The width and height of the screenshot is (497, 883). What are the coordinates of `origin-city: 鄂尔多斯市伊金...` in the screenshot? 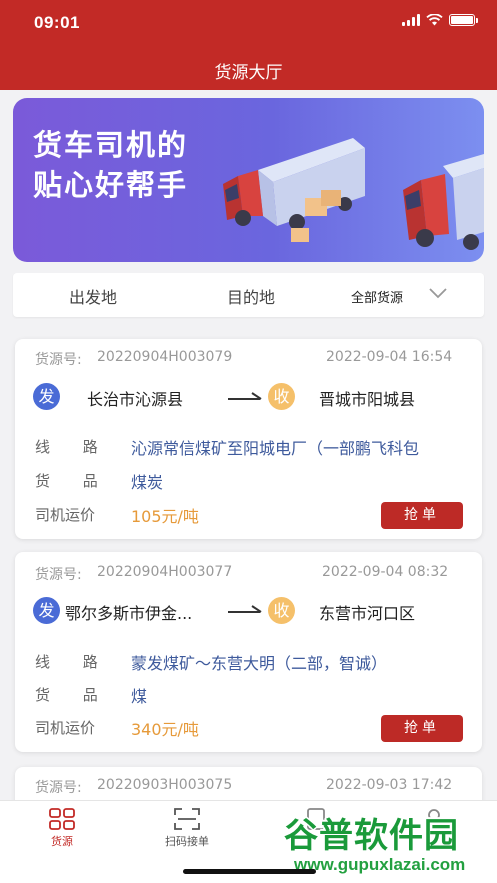 It's located at (129, 613).